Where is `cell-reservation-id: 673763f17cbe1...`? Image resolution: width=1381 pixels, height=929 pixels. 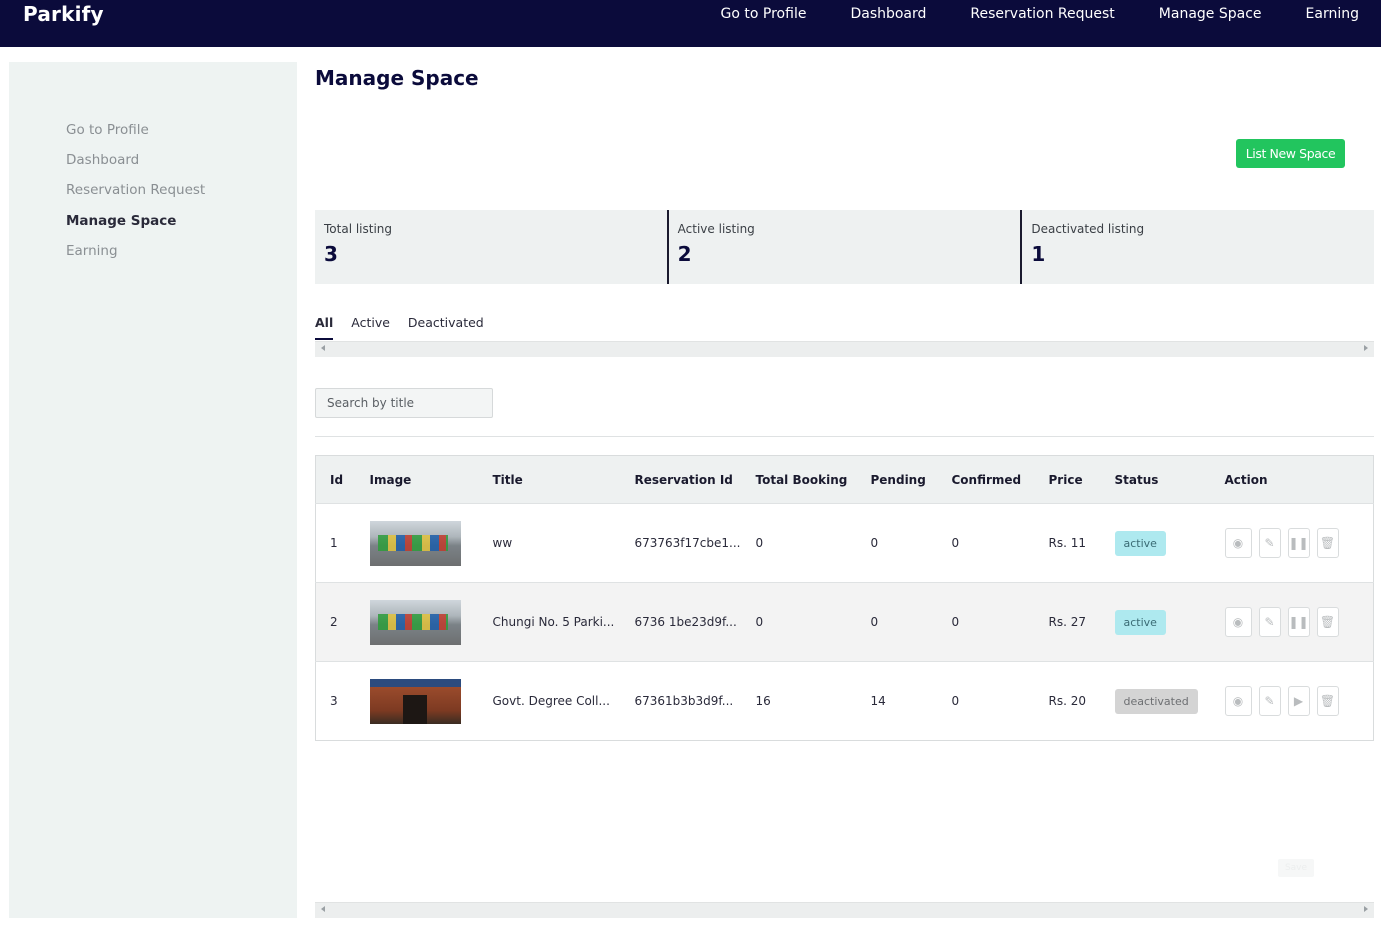 cell-reservation-id: 673763f17cbe1... is located at coordinates (687, 543).